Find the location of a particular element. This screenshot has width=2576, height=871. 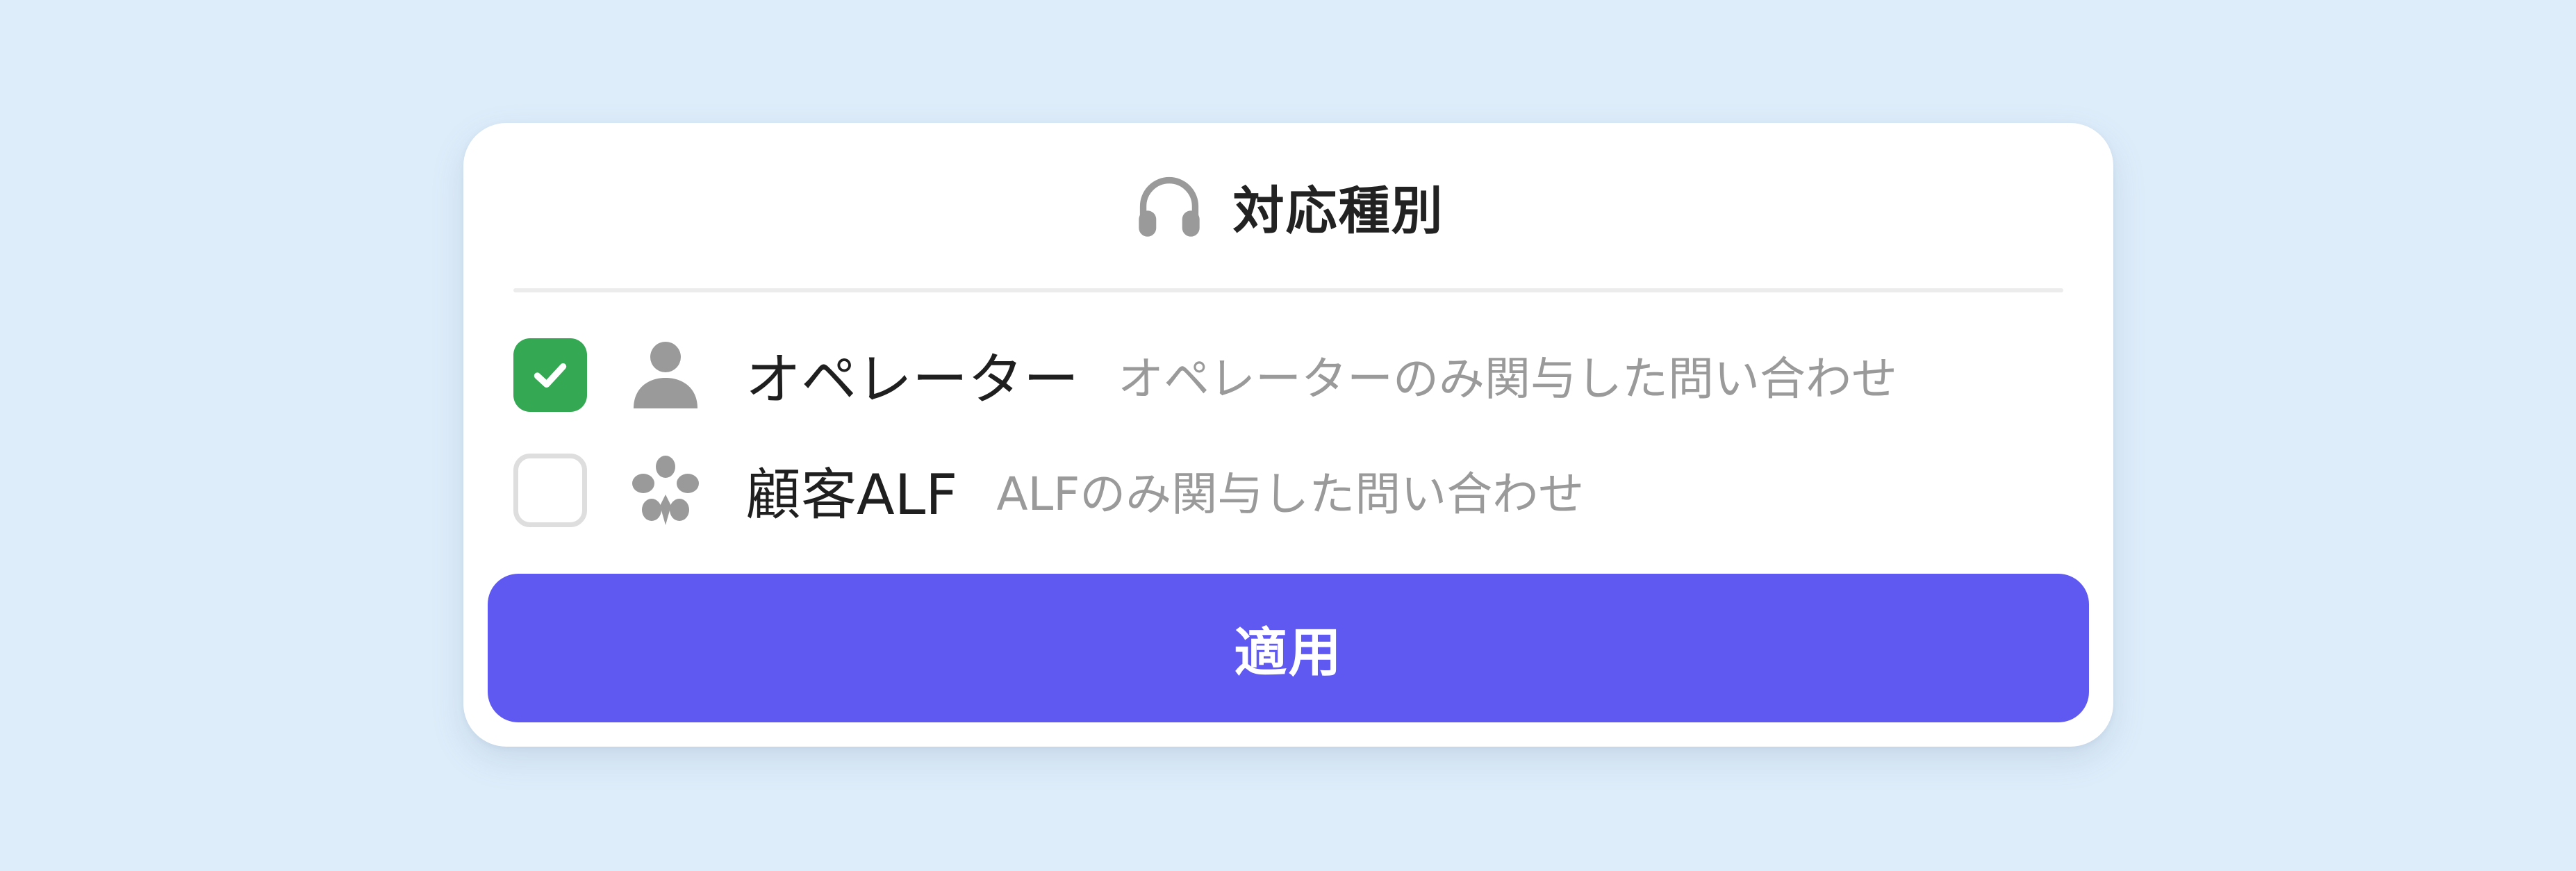

option-operator: オペレーター オペレーターのみ関与した問い合わせ is located at coordinates (1288, 375).